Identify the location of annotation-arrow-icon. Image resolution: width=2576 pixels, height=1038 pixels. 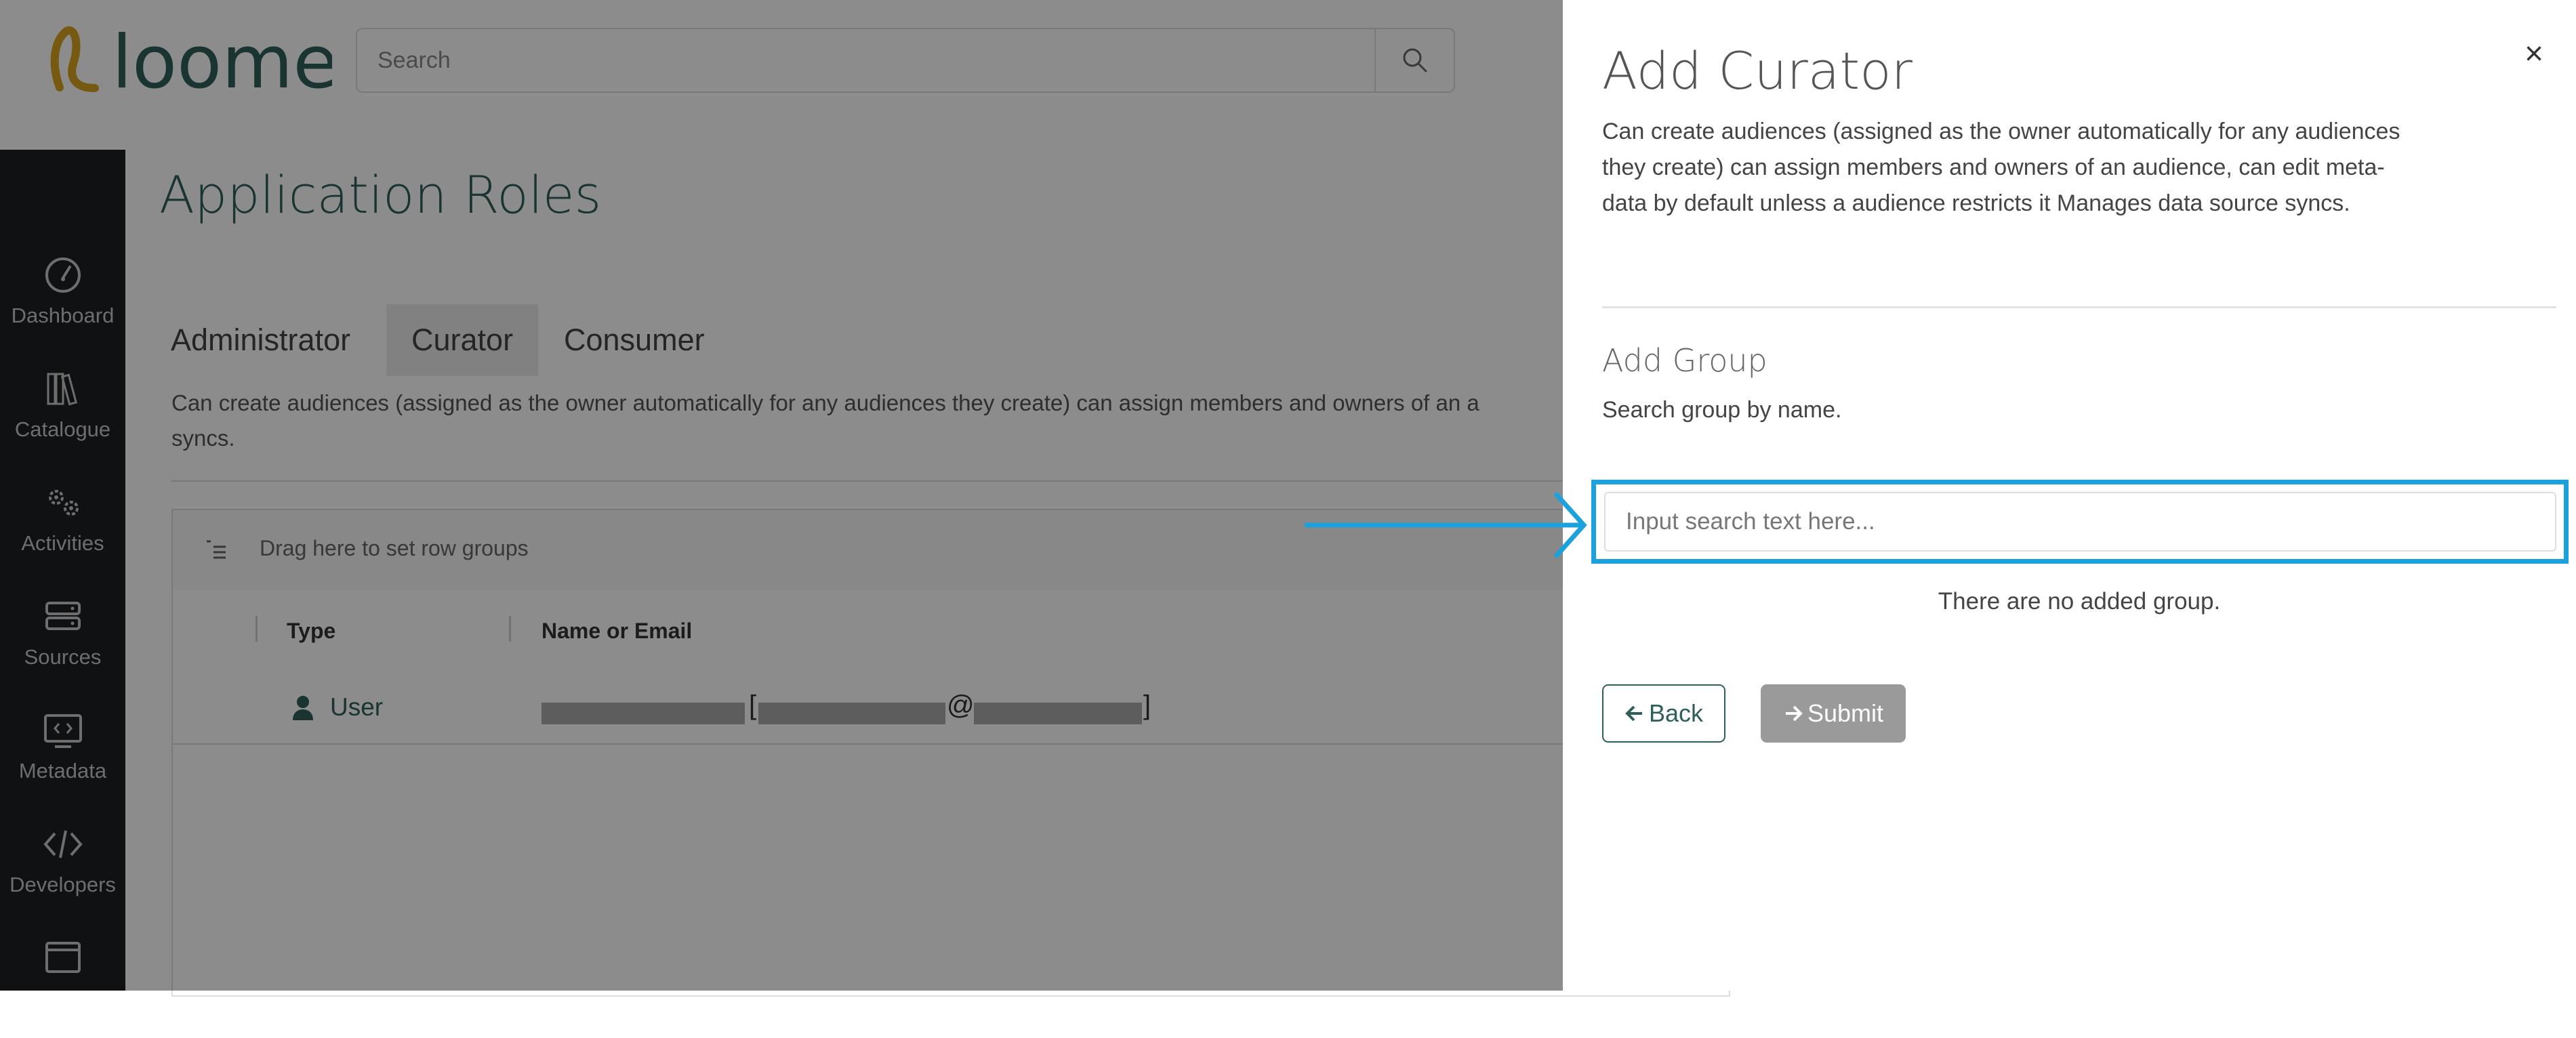
(1446, 525).